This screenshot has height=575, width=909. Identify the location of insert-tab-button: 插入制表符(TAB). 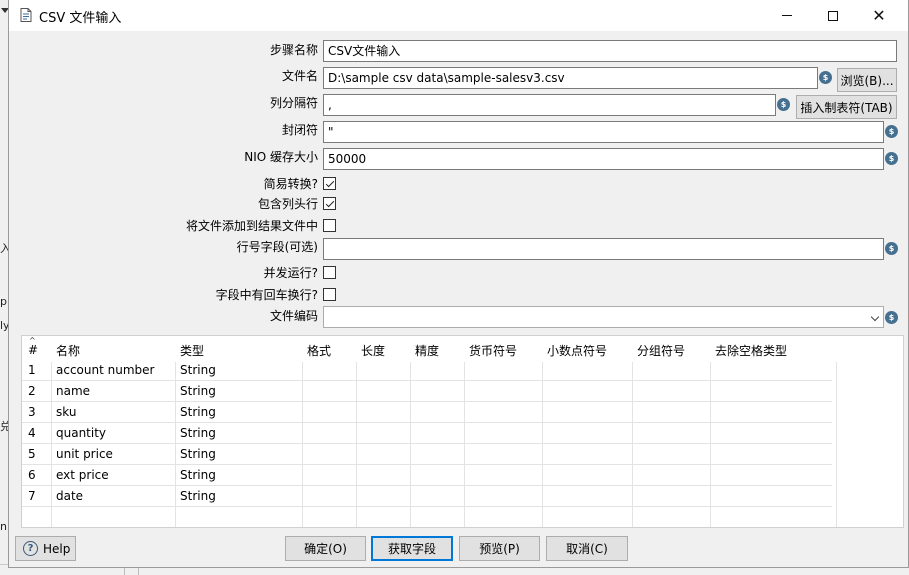
(846, 107).